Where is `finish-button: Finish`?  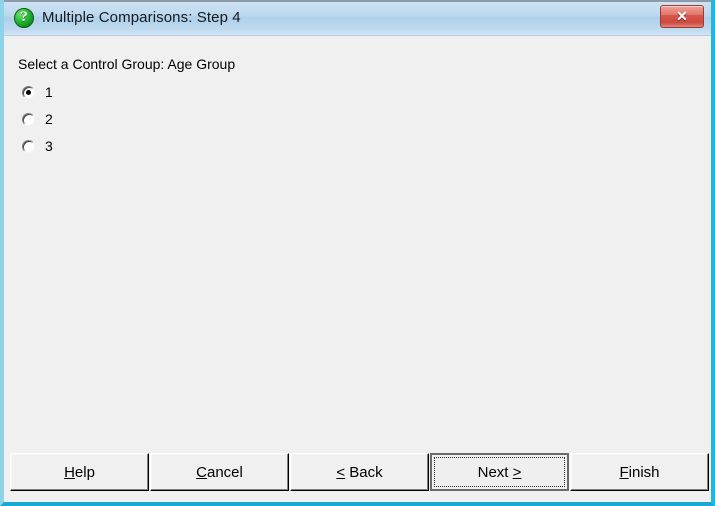
finish-button: Finish is located at coordinates (639, 472).